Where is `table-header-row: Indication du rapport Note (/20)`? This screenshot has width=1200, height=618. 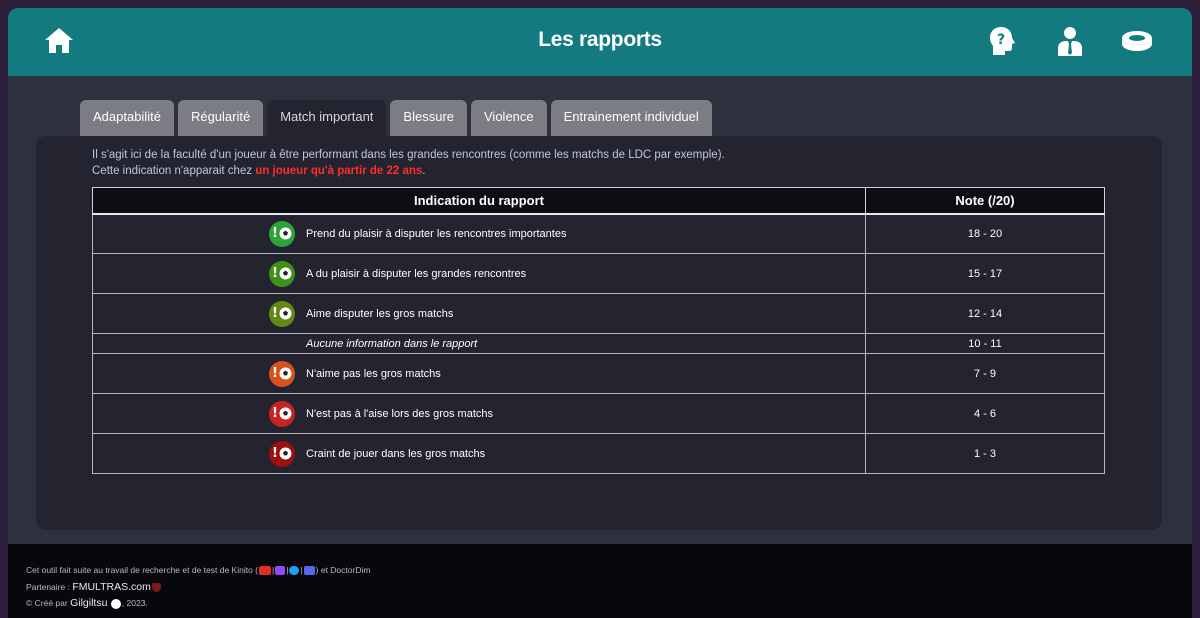 table-header-row: Indication du rapport Note (/20) is located at coordinates (598, 201).